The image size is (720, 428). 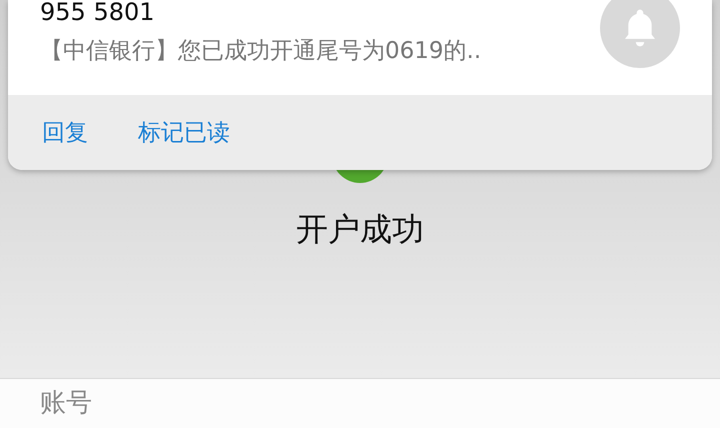 What do you see at coordinates (98, 12) in the screenshot?
I see `sender-number: 955 5801` at bounding box center [98, 12].